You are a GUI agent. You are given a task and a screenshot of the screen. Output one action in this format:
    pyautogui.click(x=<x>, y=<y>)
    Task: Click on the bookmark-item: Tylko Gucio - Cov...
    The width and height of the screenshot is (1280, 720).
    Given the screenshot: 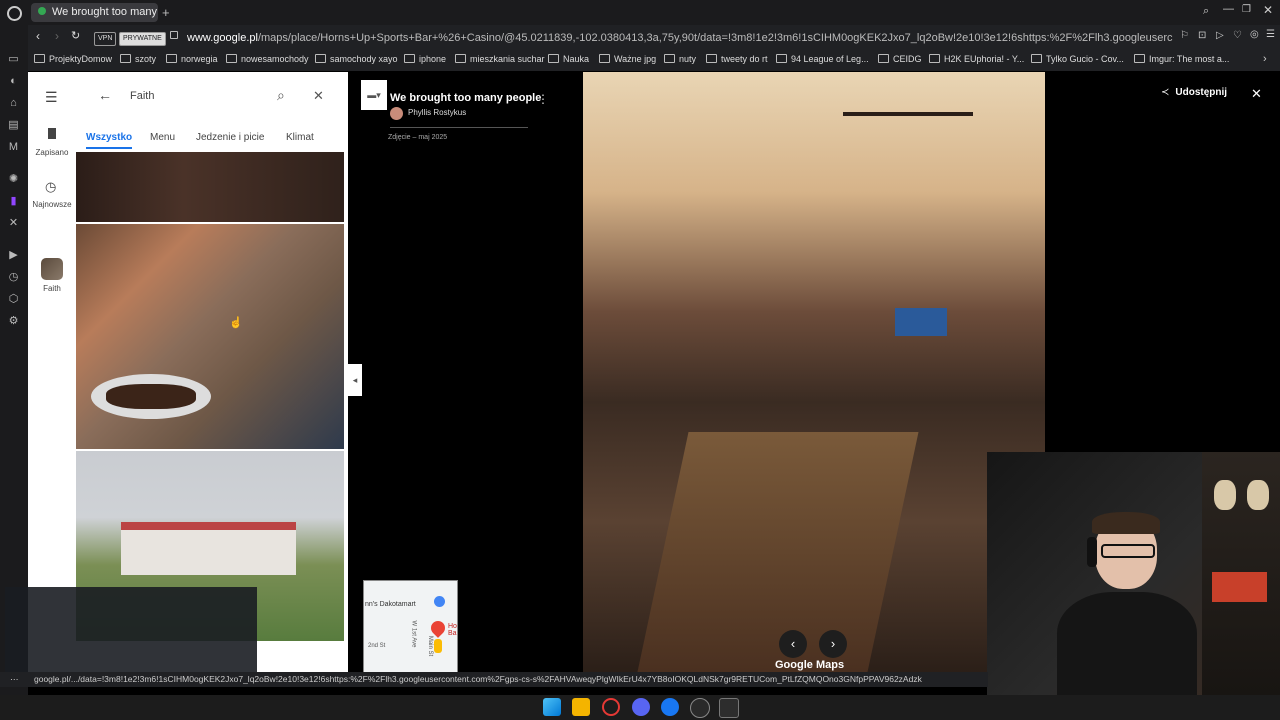 What is the action you would take?
    pyautogui.click(x=1077, y=59)
    